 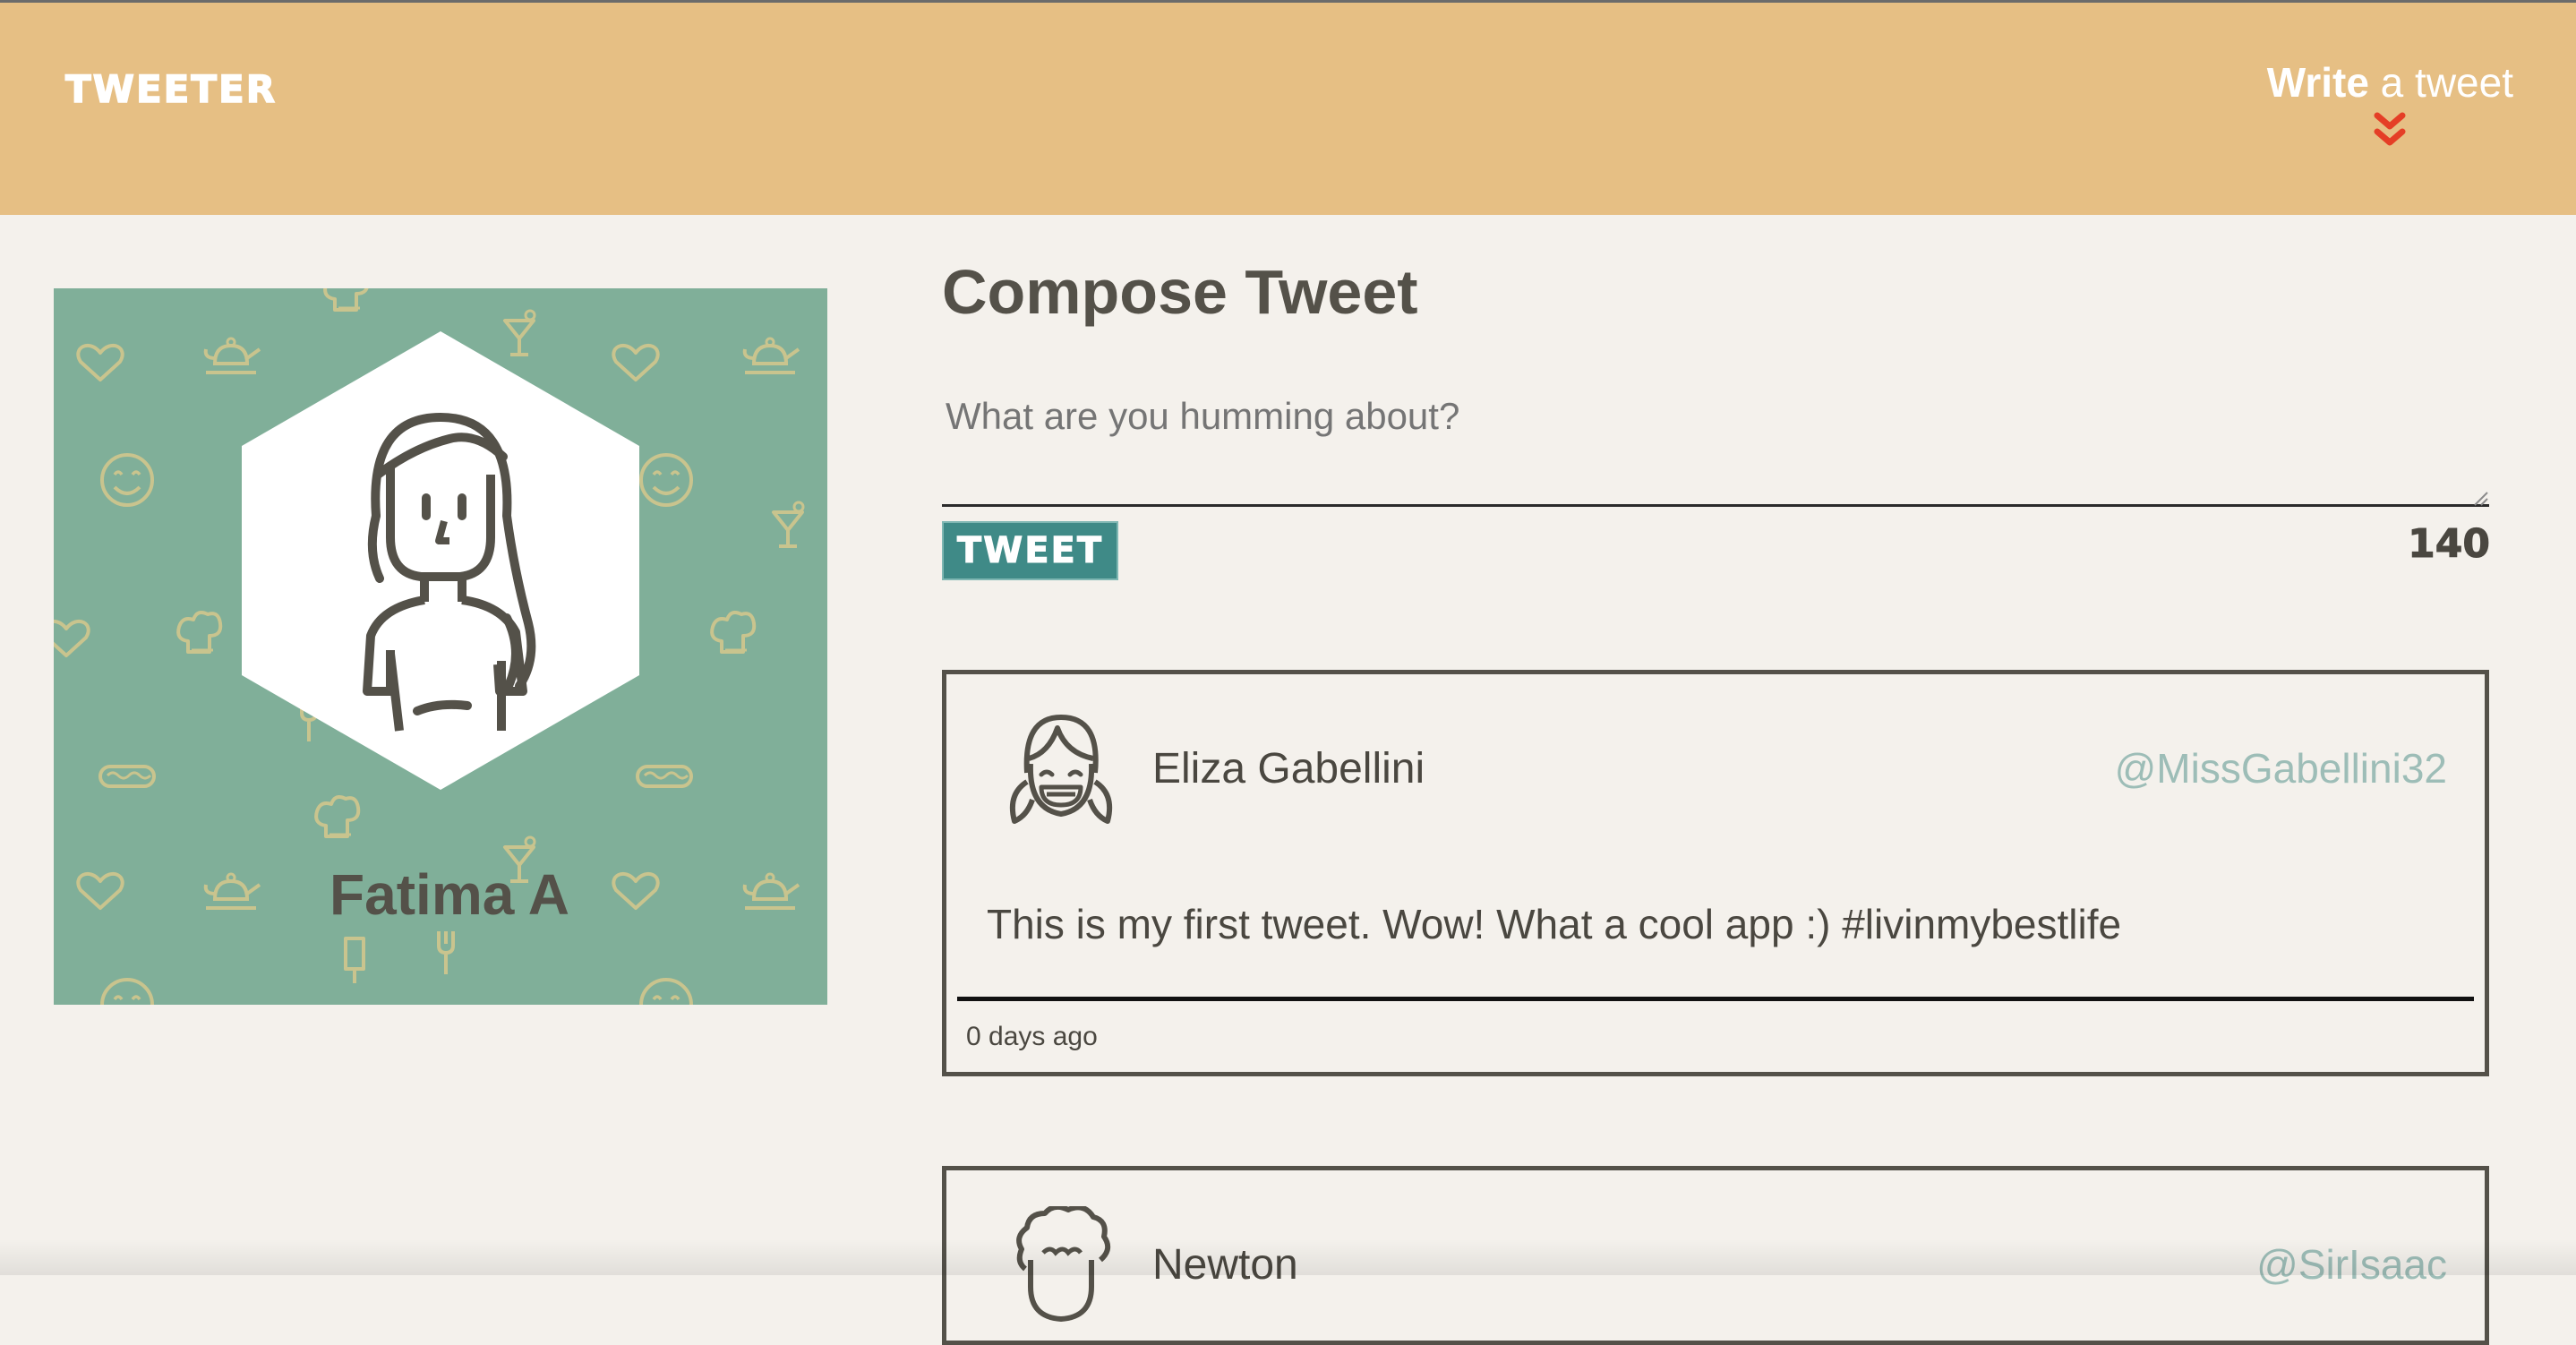 I want to click on tweet-author-name: Newton, so click(x=1225, y=1265).